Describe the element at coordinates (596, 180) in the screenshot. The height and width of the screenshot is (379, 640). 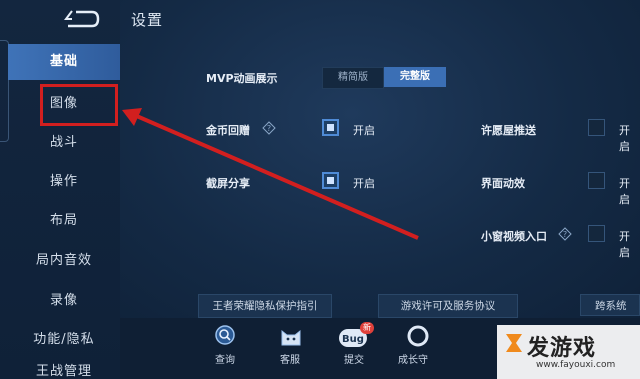
I see `ui-animation-checkbox` at that location.